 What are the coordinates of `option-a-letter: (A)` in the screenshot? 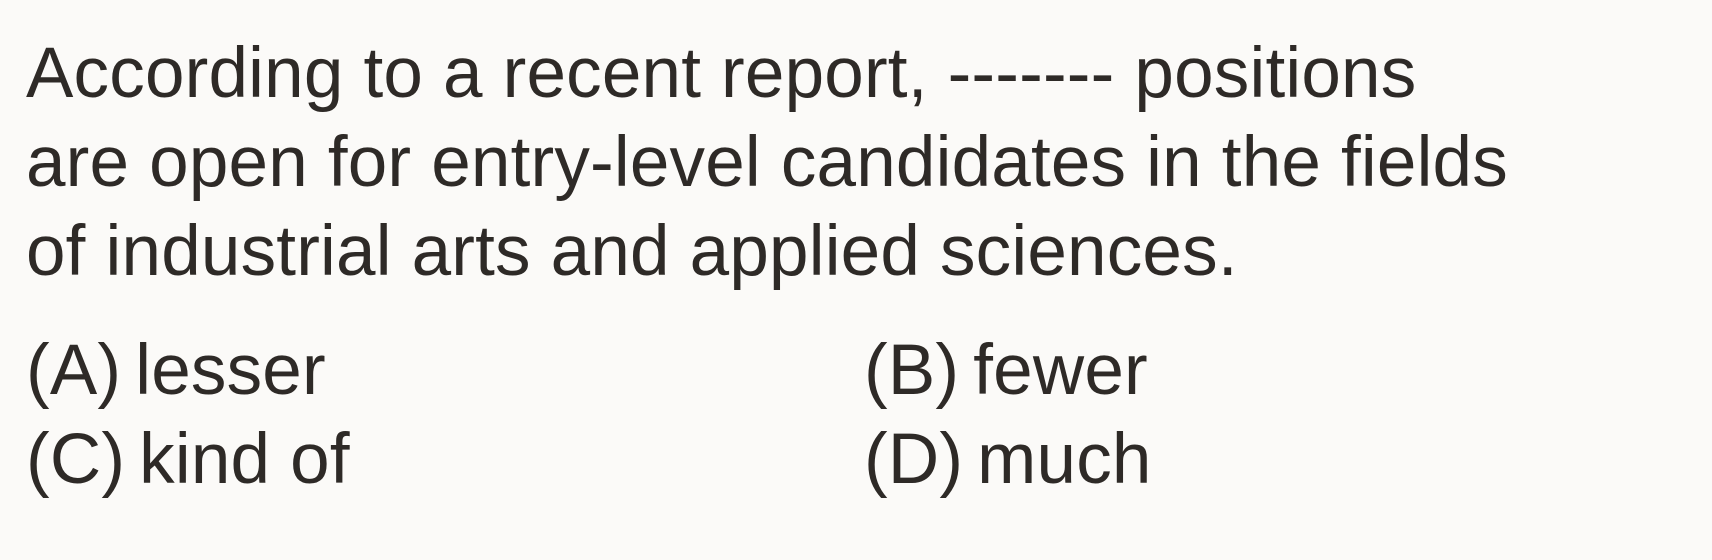 It's located at (74, 370).